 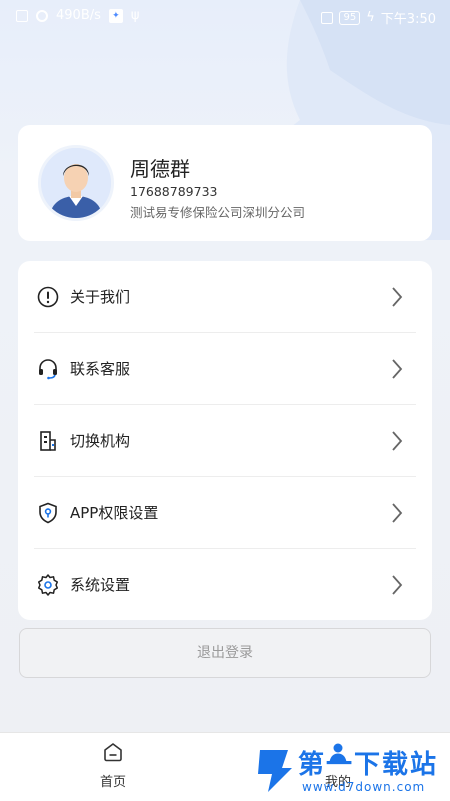 What do you see at coordinates (100, 441) in the screenshot?
I see `menu-item-label: 切换机构` at bounding box center [100, 441].